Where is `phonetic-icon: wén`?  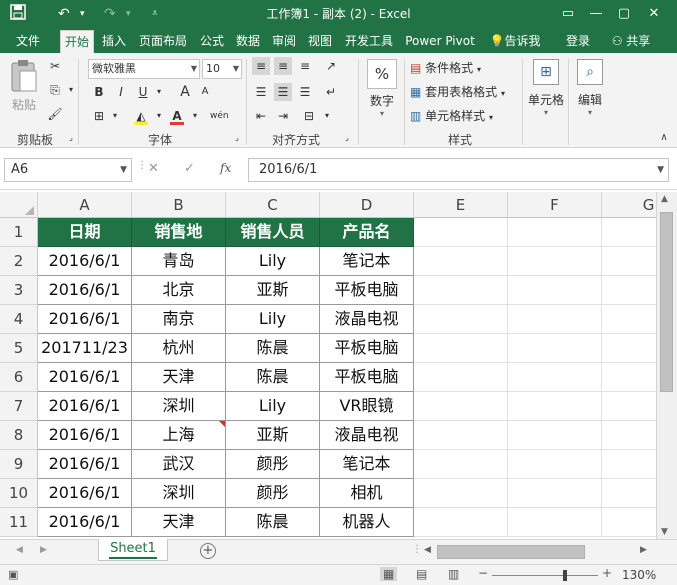
phonetic-icon: wén is located at coordinates (219, 116).